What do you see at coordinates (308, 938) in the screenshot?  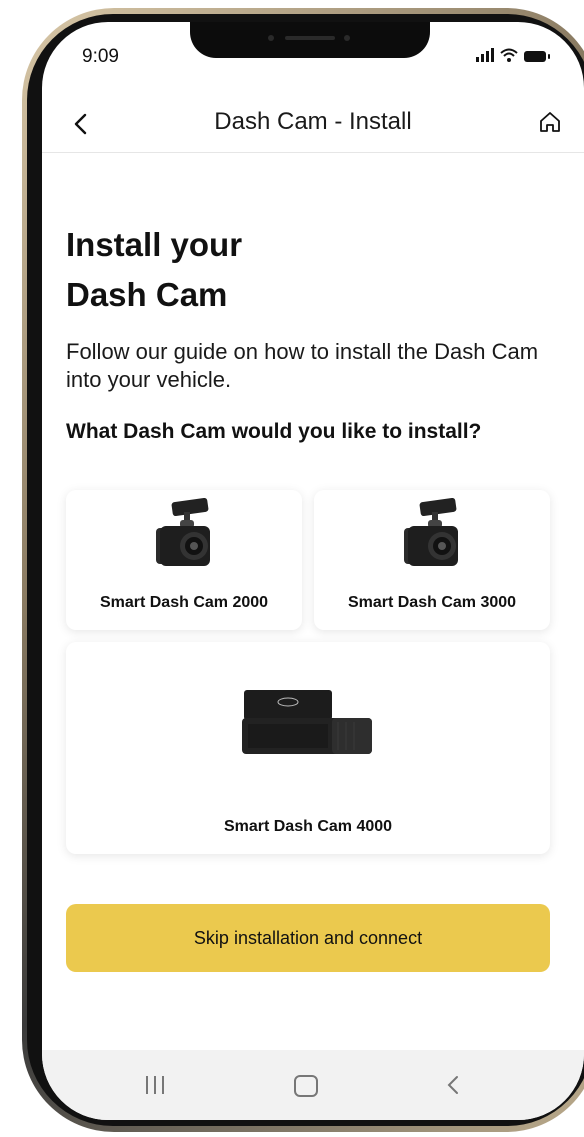 I see `skip-installation-button: Skip installation and connect` at bounding box center [308, 938].